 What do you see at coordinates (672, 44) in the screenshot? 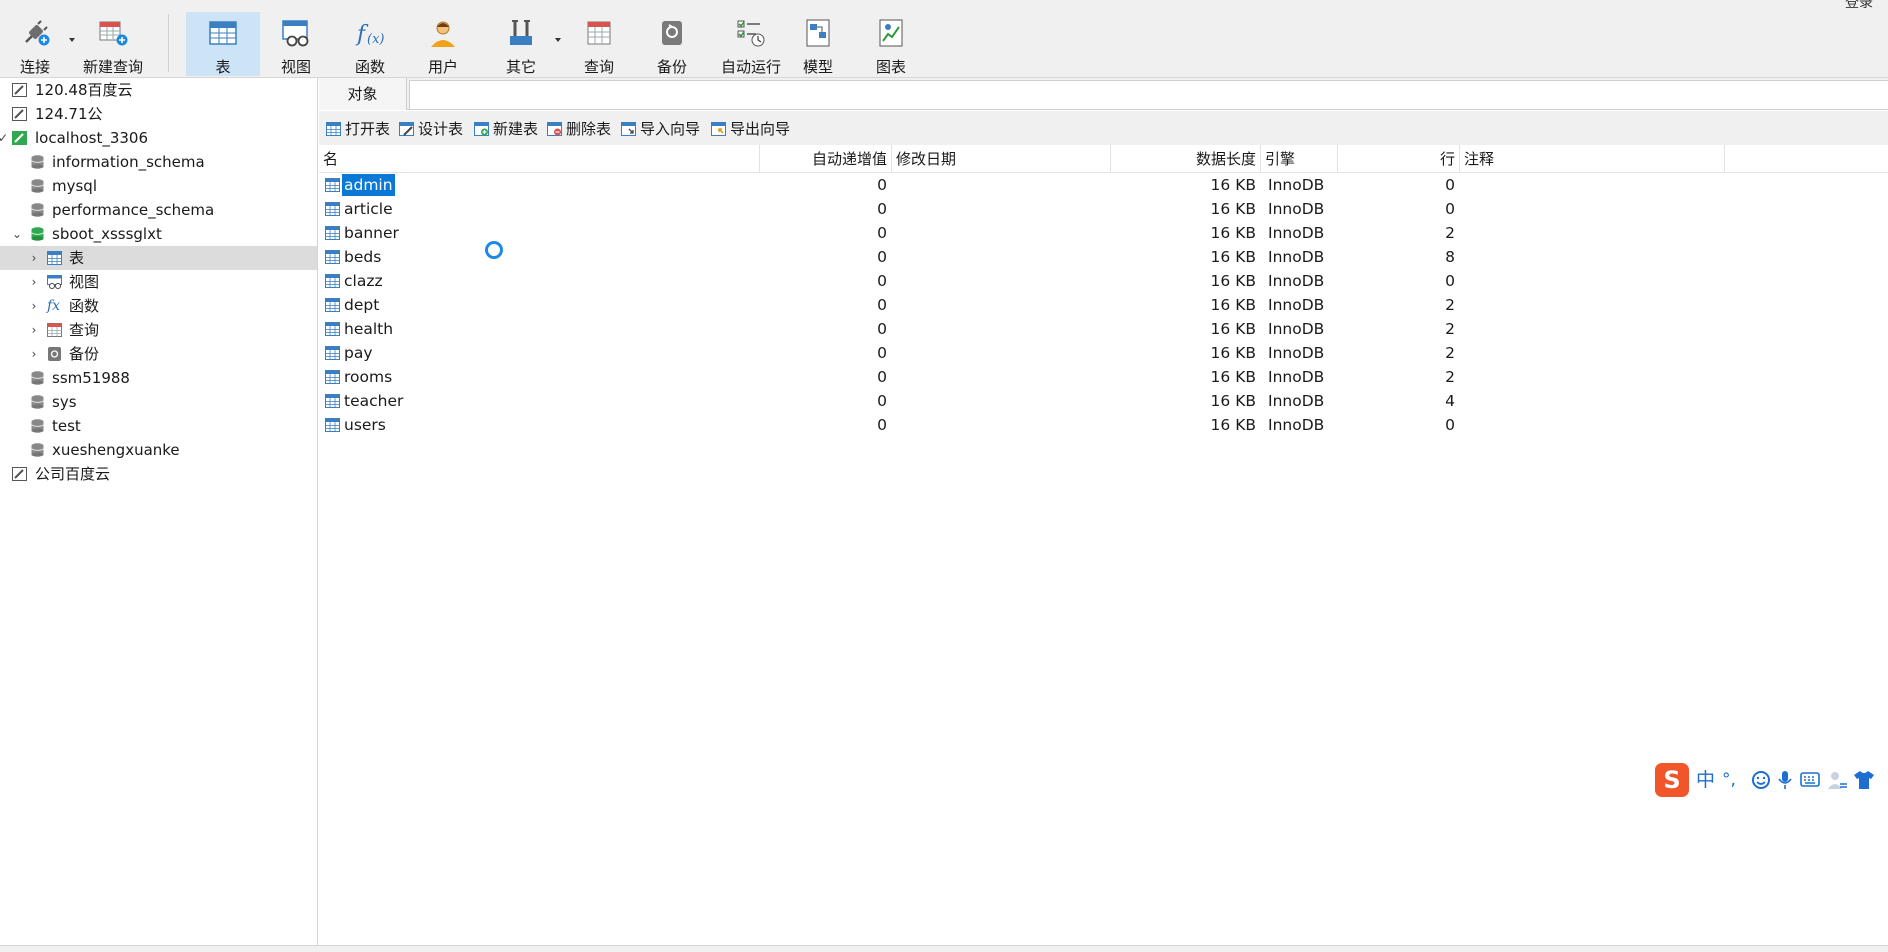
I see `backup-button: 备份` at bounding box center [672, 44].